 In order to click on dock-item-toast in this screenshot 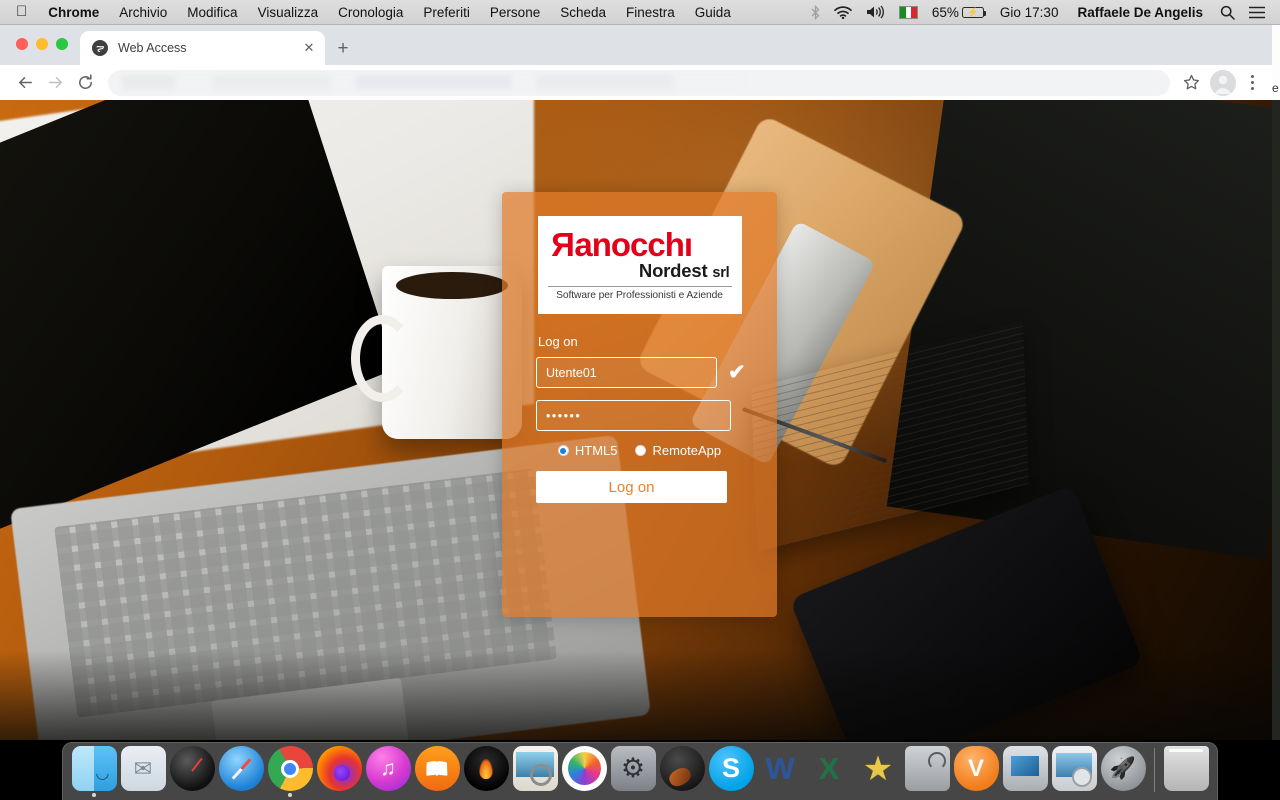, I will do `click(486, 773)`.